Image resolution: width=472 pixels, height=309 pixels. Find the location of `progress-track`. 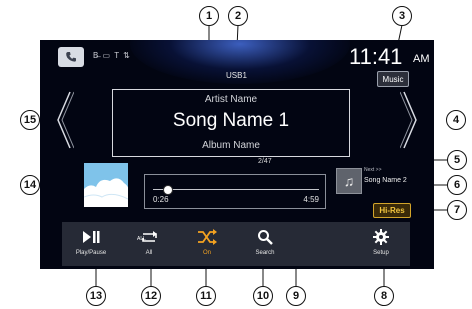

progress-track is located at coordinates (236, 189).